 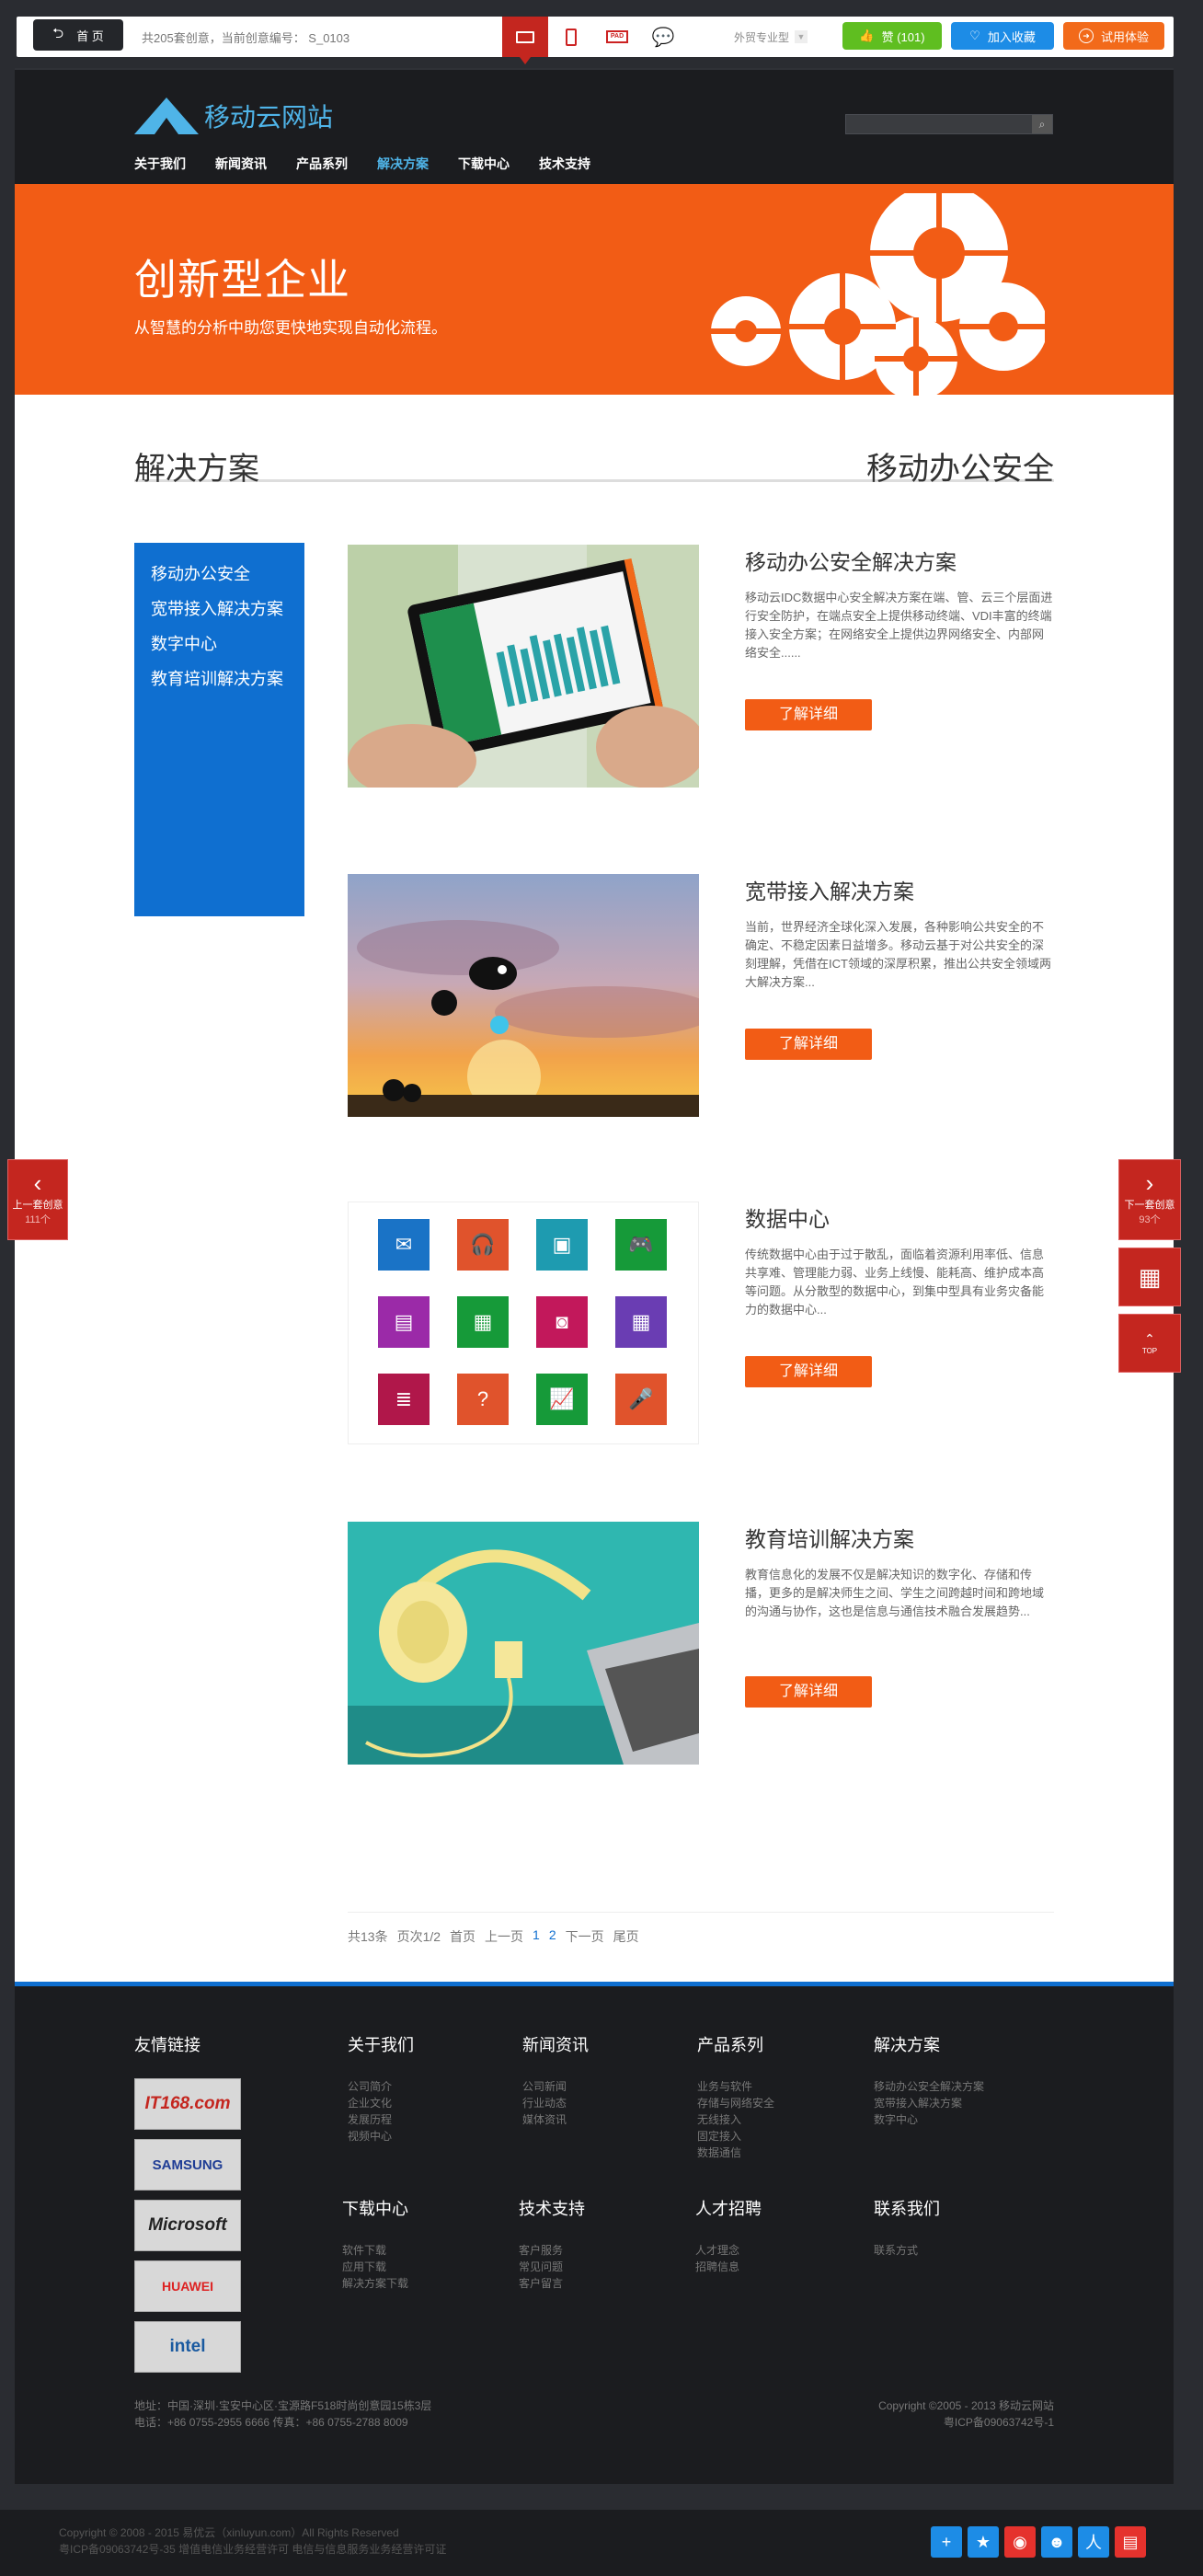 I want to click on pager-next: 下一页, so click(x=585, y=1936).